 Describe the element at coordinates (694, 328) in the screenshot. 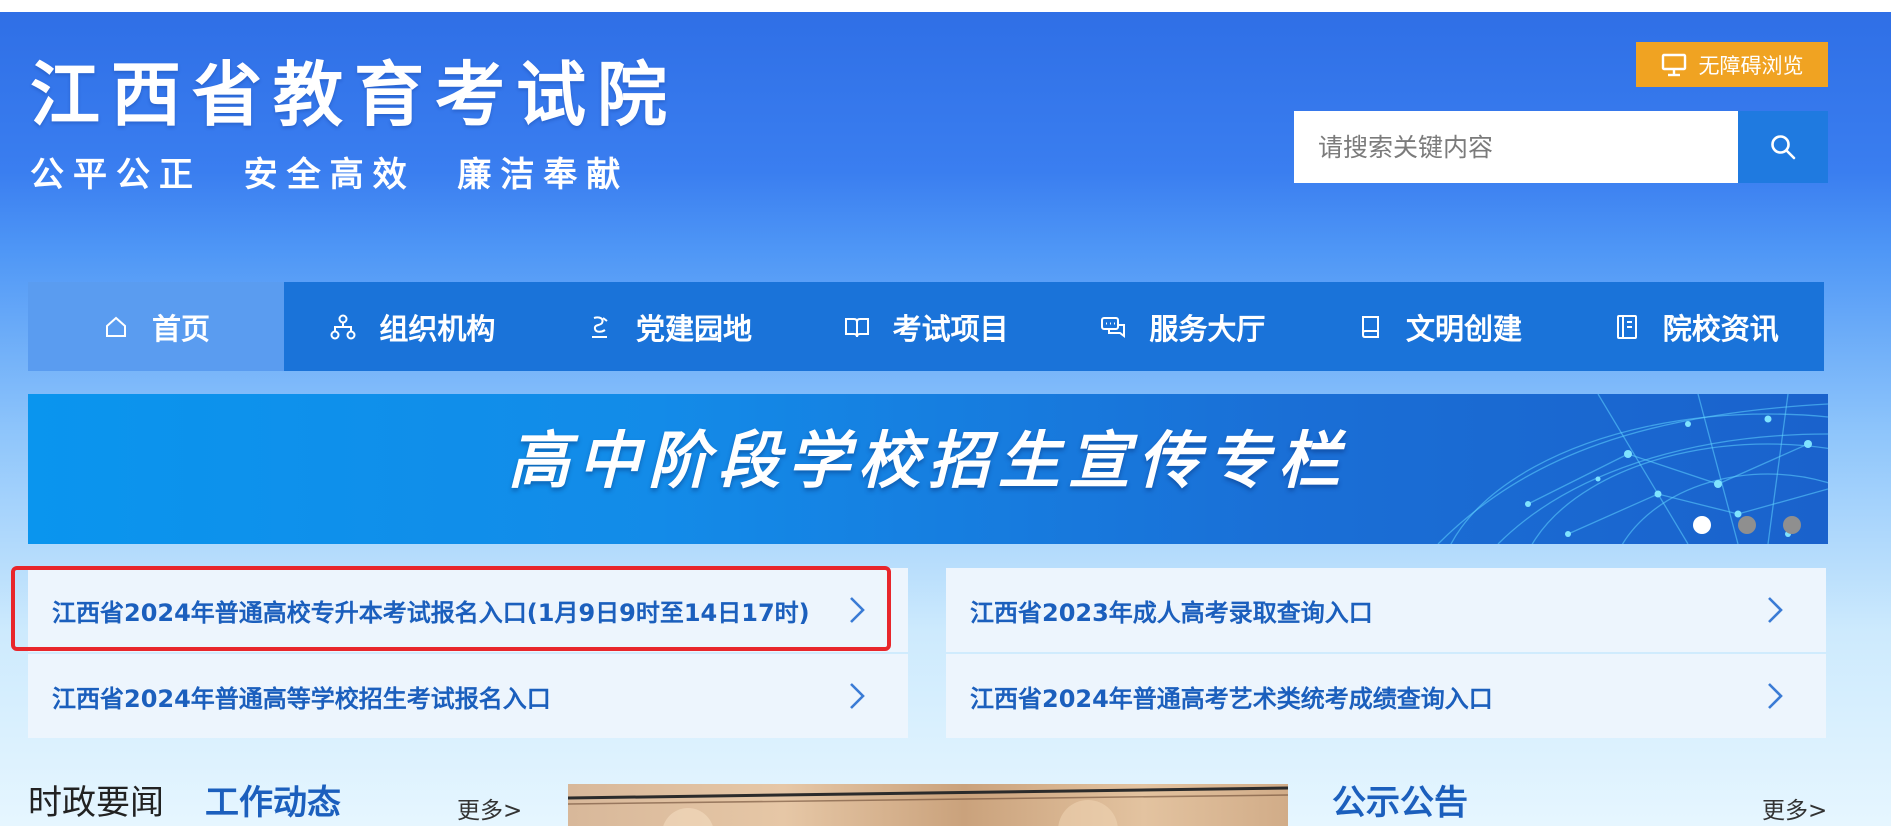

I see `nav-label: 党建园地` at that location.